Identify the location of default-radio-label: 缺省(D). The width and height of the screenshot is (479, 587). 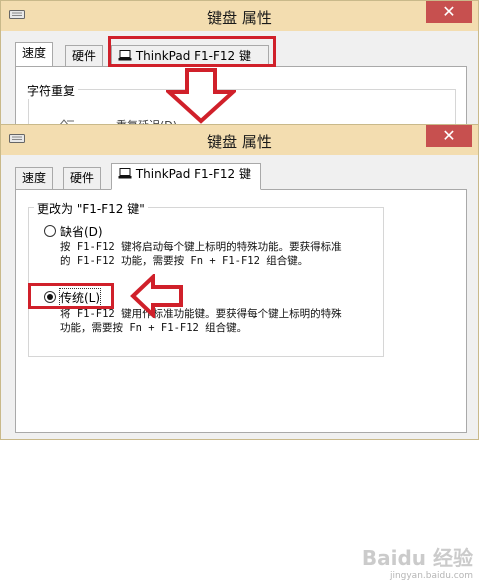
(81, 231).